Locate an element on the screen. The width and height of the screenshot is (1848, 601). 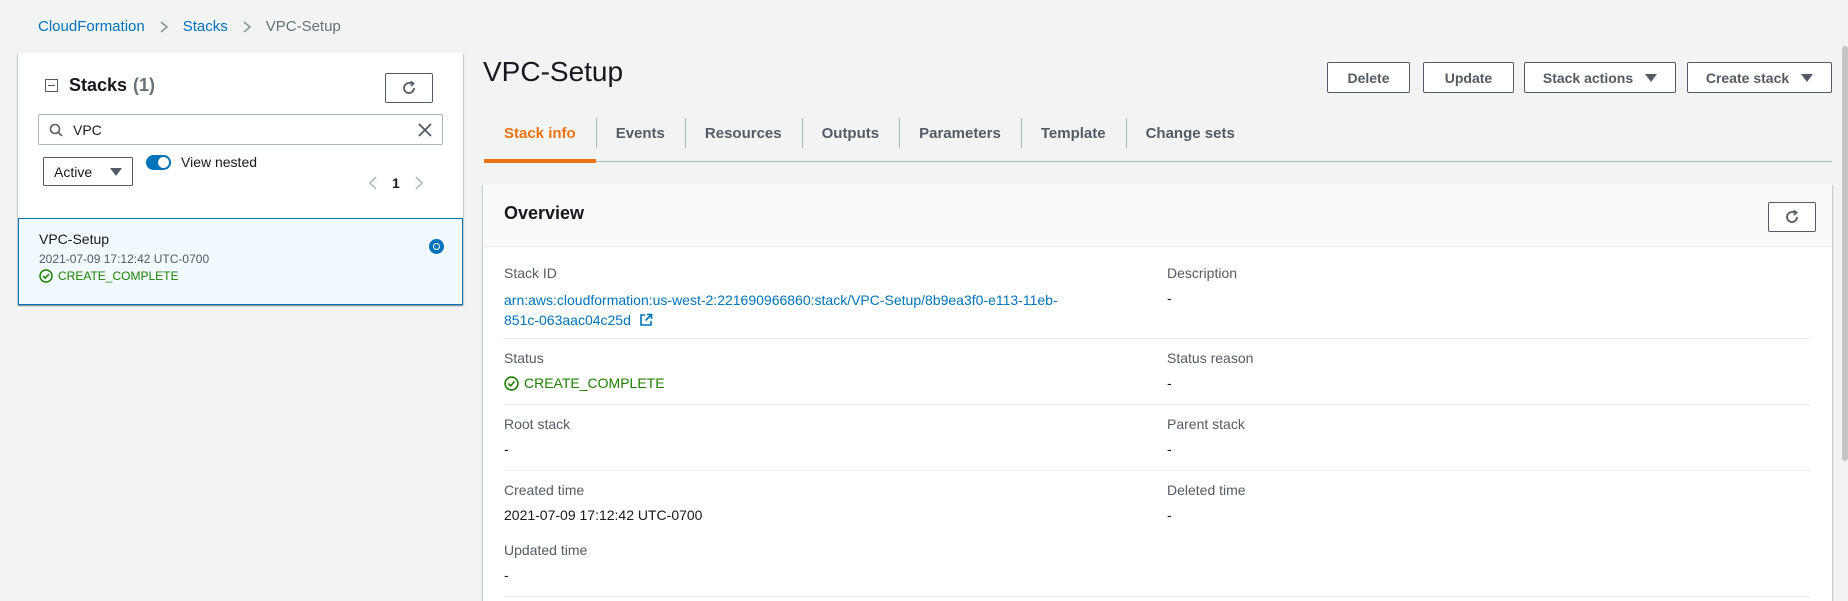
tab-stack-info: Stack info is located at coordinates (540, 139).